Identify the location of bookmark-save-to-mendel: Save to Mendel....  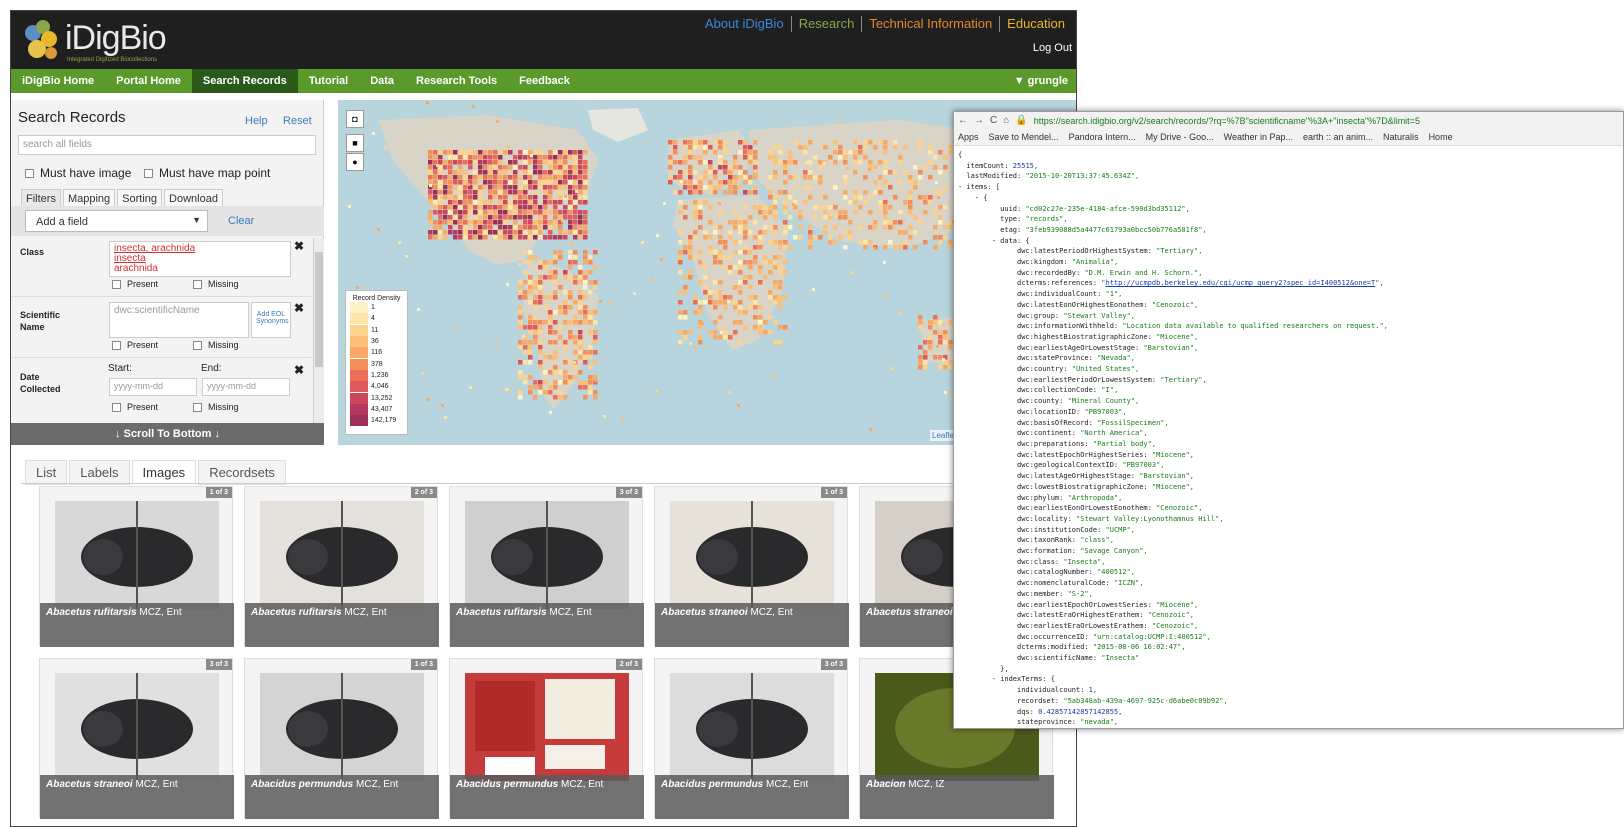
(1024, 137).